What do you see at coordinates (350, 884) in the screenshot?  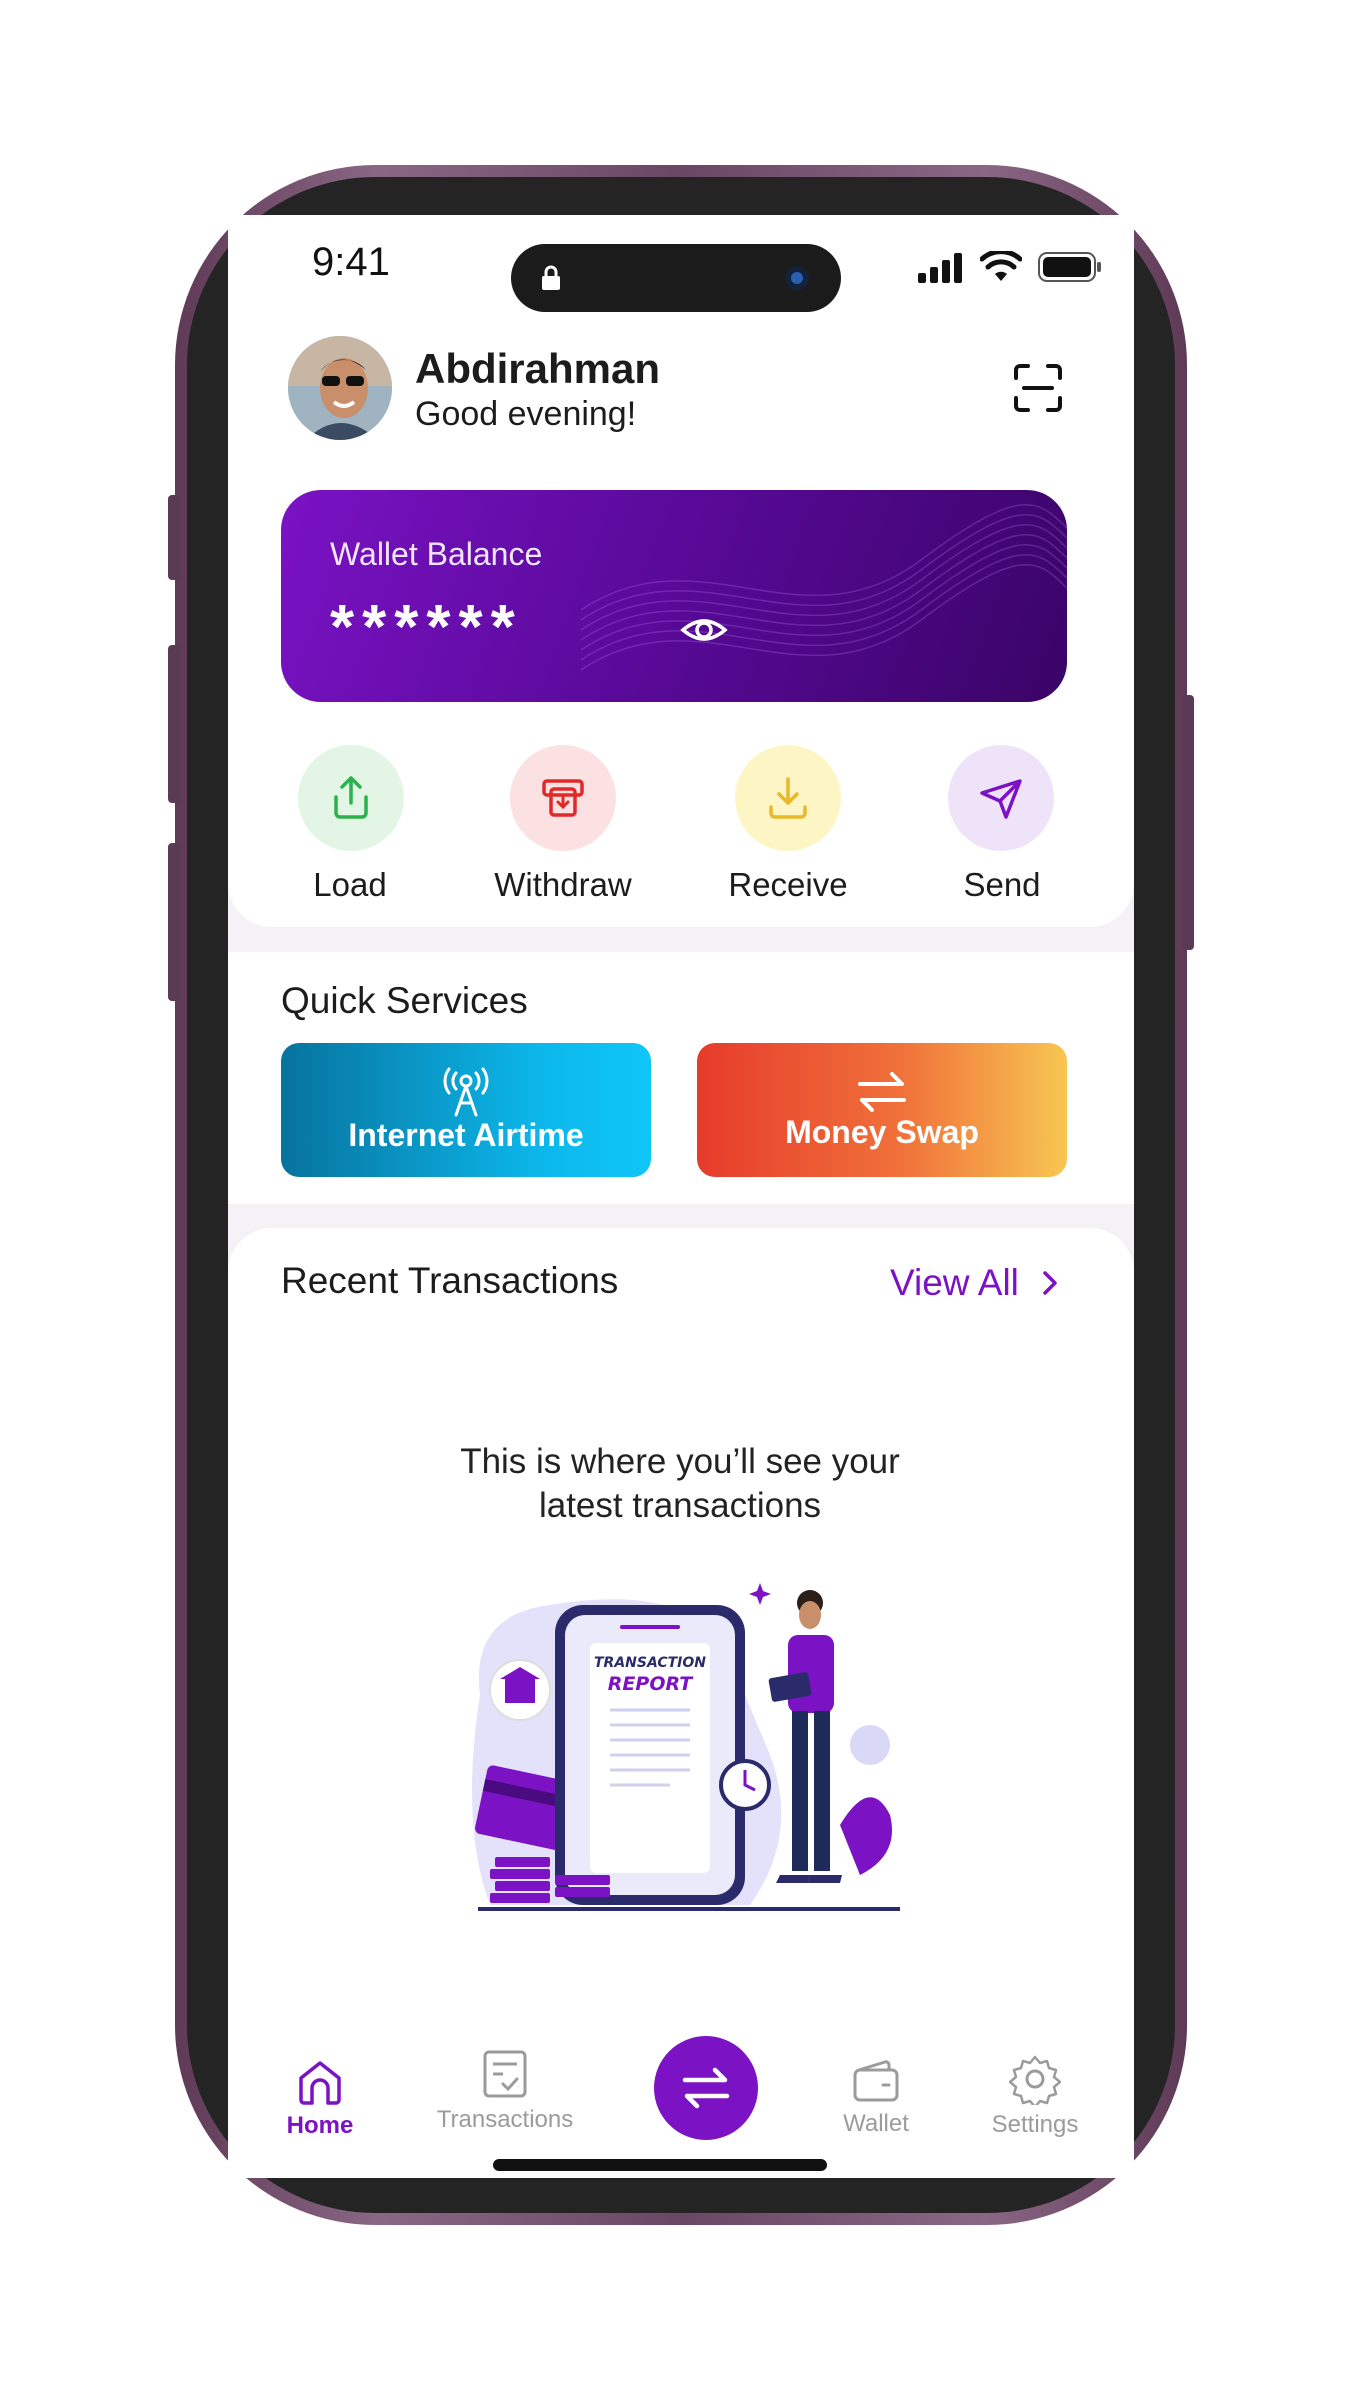 I see `load-label: Load` at bounding box center [350, 884].